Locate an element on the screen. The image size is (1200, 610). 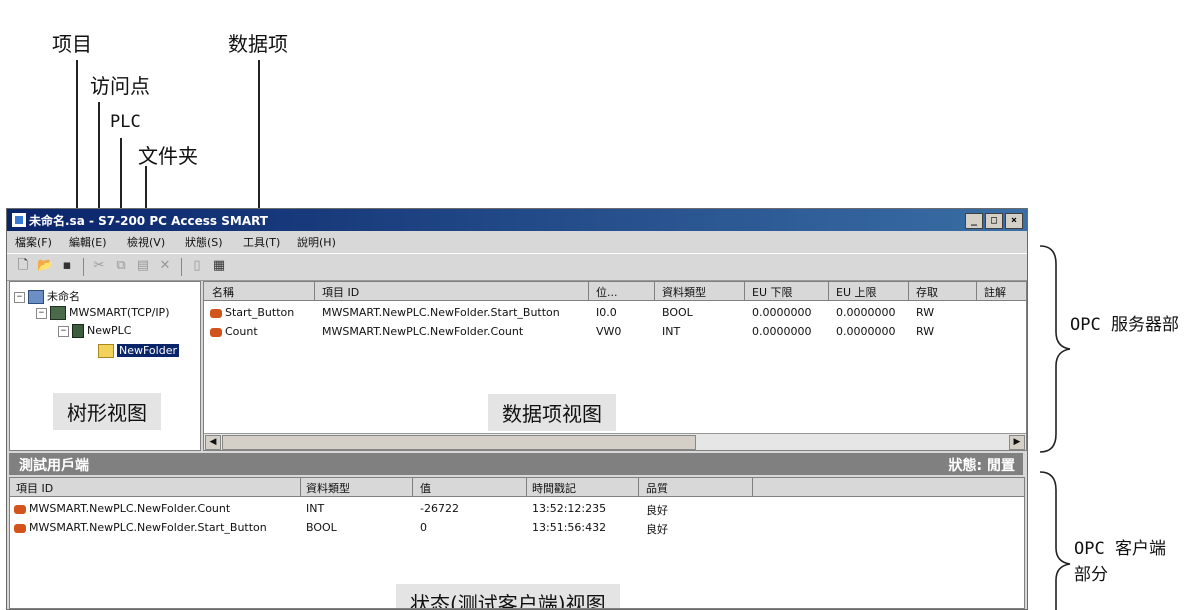
client-brace is located at coordinates (1055, 540).